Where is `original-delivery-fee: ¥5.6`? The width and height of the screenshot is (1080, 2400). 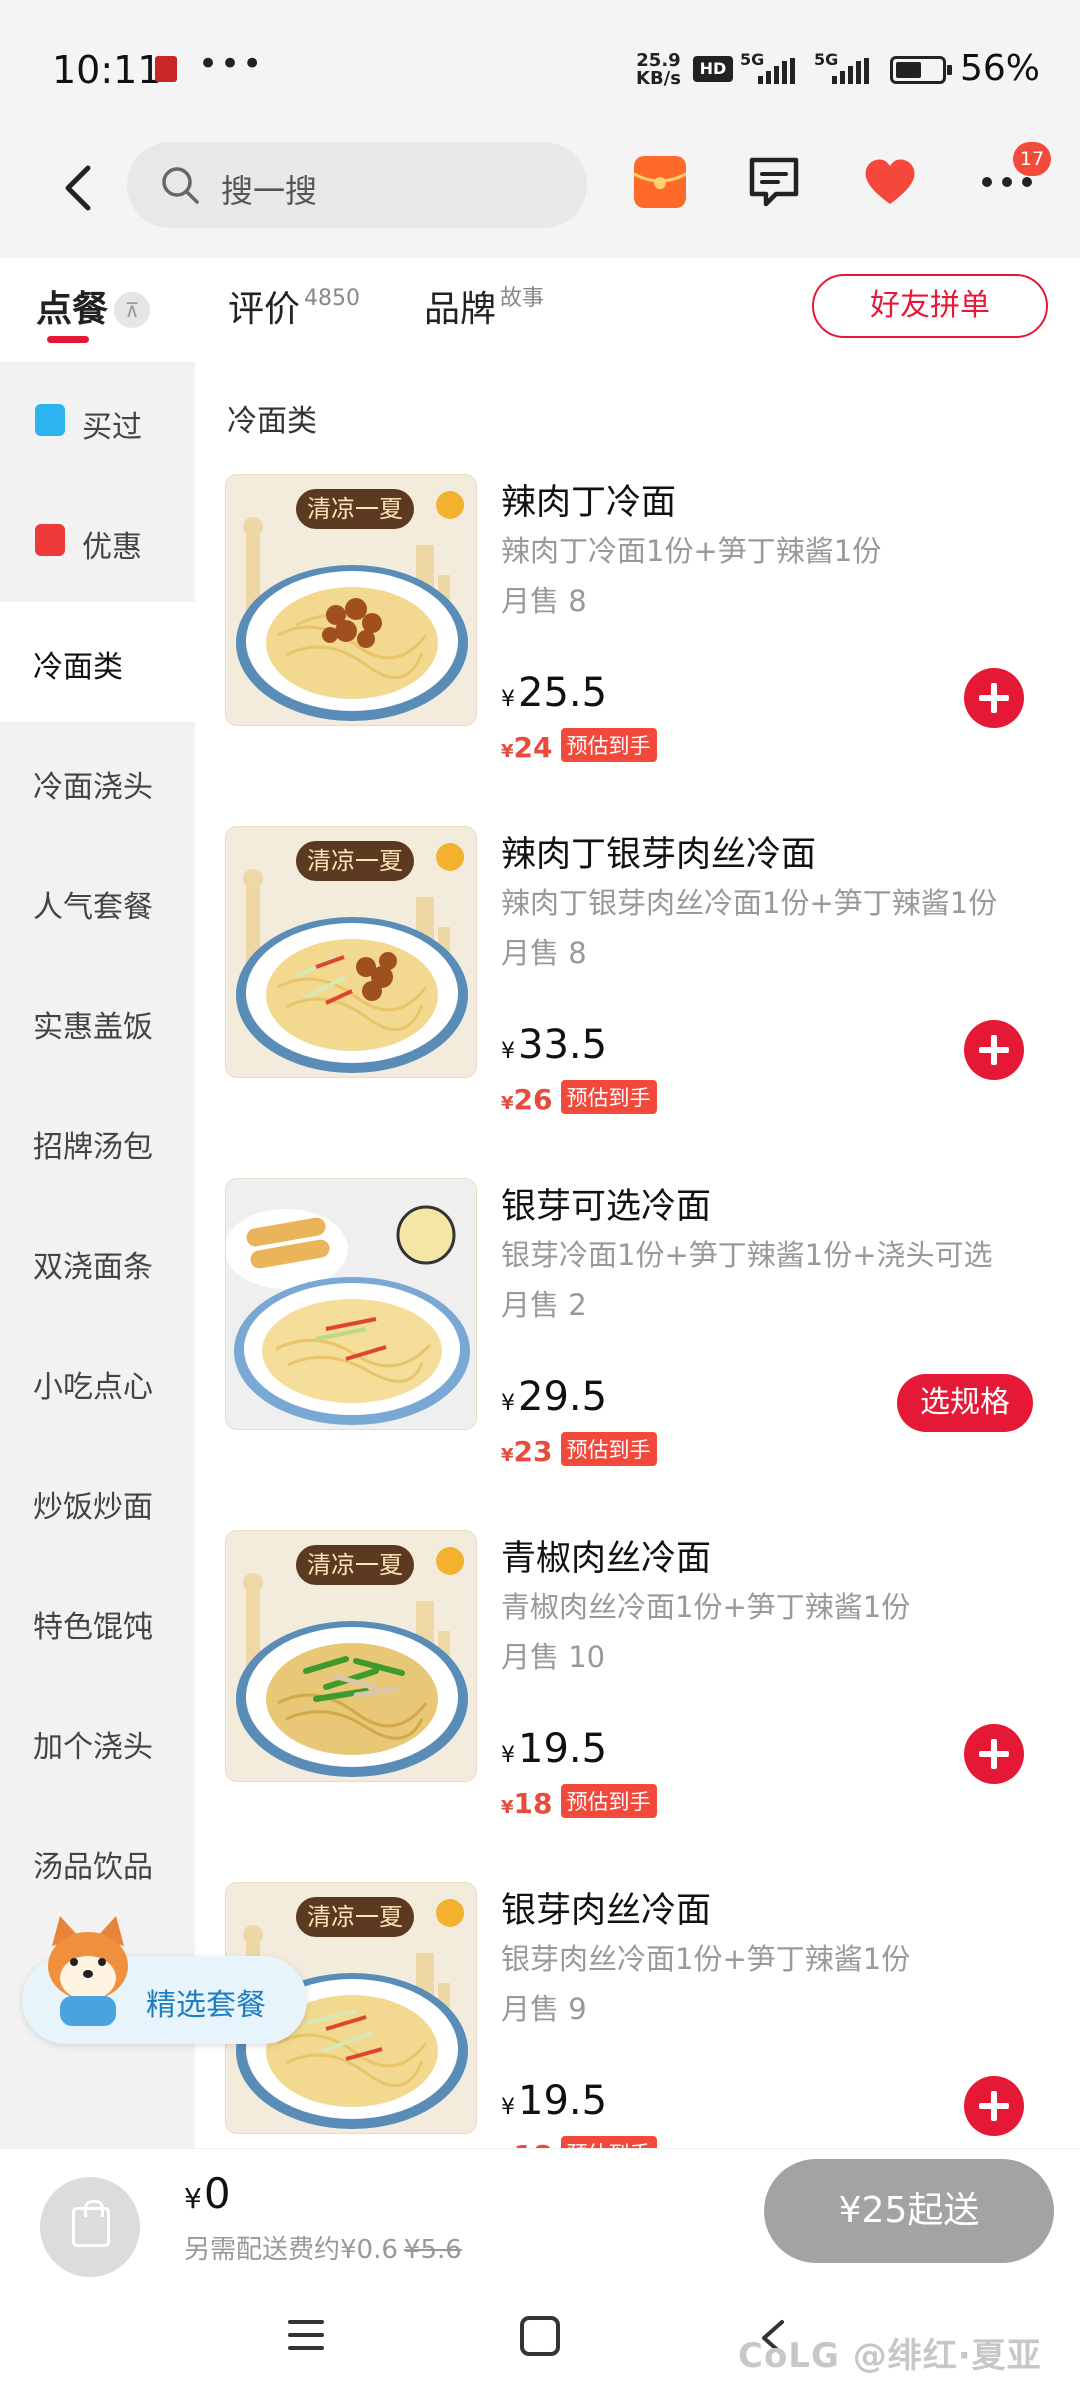
original-delivery-fee: ¥5.6 is located at coordinates (432, 2250).